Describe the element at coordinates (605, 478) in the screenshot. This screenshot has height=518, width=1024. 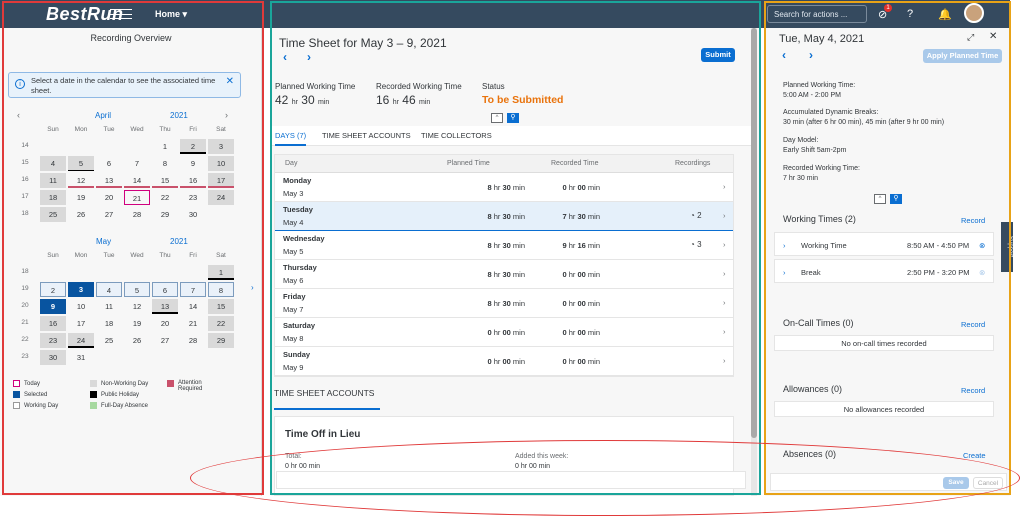
I see `annotation-ellipse` at that location.